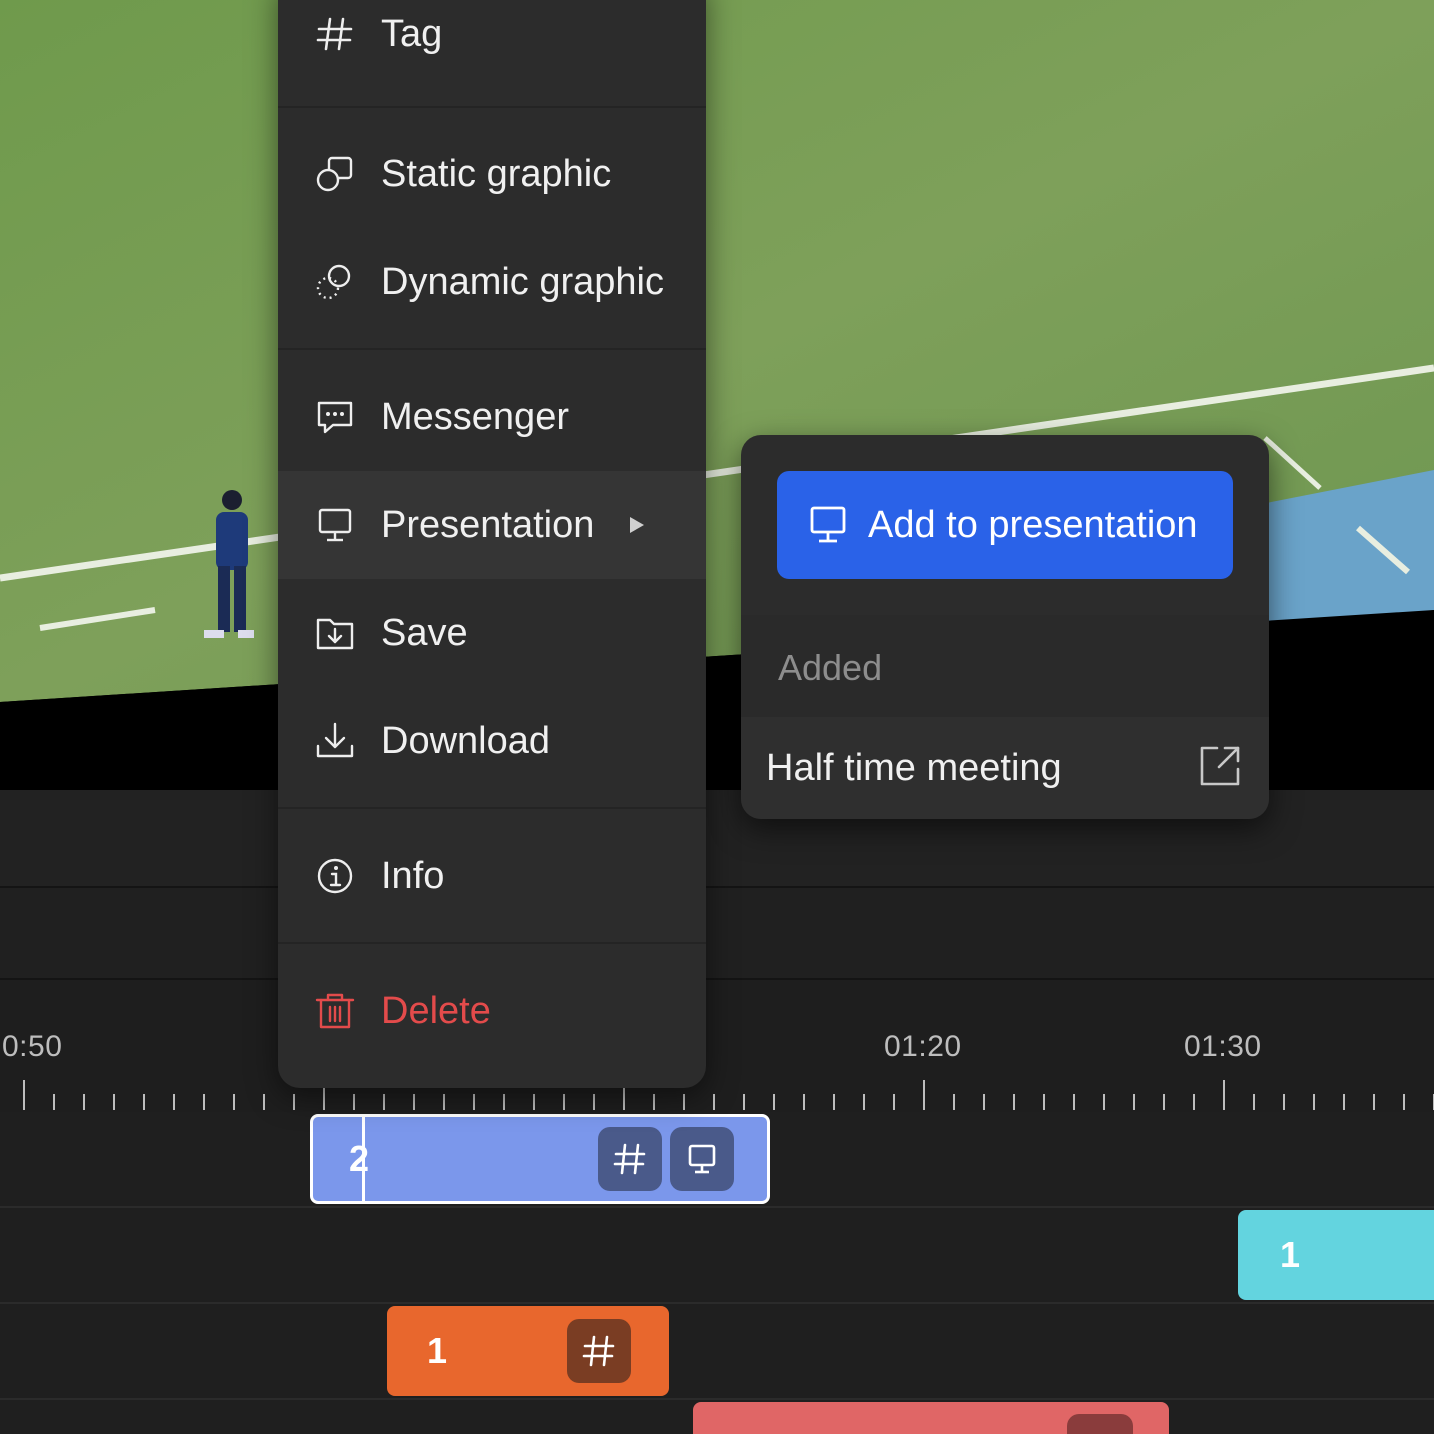 The height and width of the screenshot is (1434, 1434). What do you see at coordinates (492, 417) in the screenshot?
I see `menu-item-messenger: Messenger` at bounding box center [492, 417].